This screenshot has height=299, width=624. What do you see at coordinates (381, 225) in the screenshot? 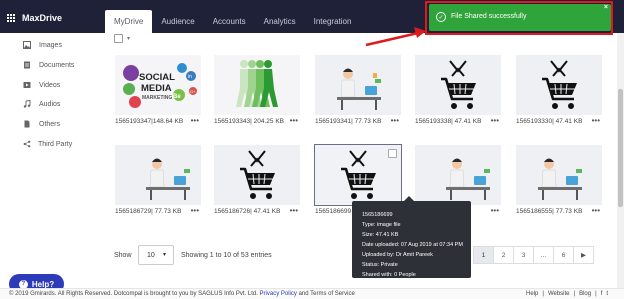
I see `tooltip-type: Type: image file` at bounding box center [381, 225].